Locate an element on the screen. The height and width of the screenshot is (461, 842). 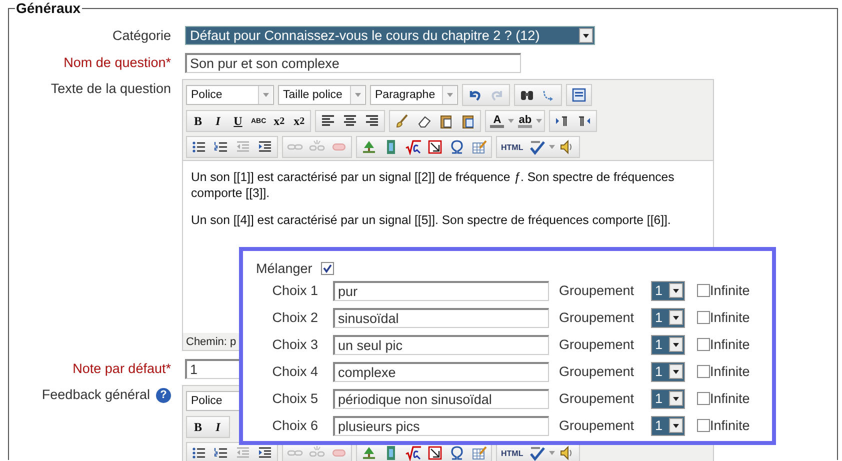
field-label: Feedback général is located at coordinates (96, 394).